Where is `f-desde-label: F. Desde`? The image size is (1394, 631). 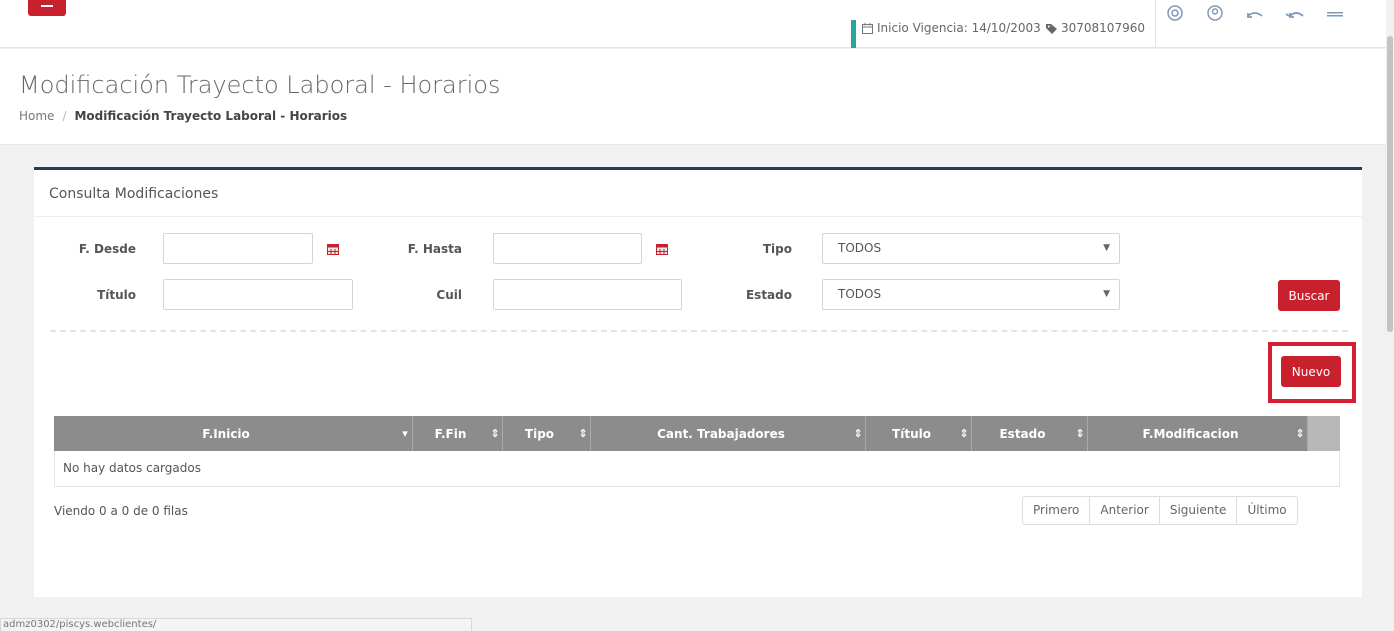 f-desde-label: F. Desde is located at coordinates (107, 249).